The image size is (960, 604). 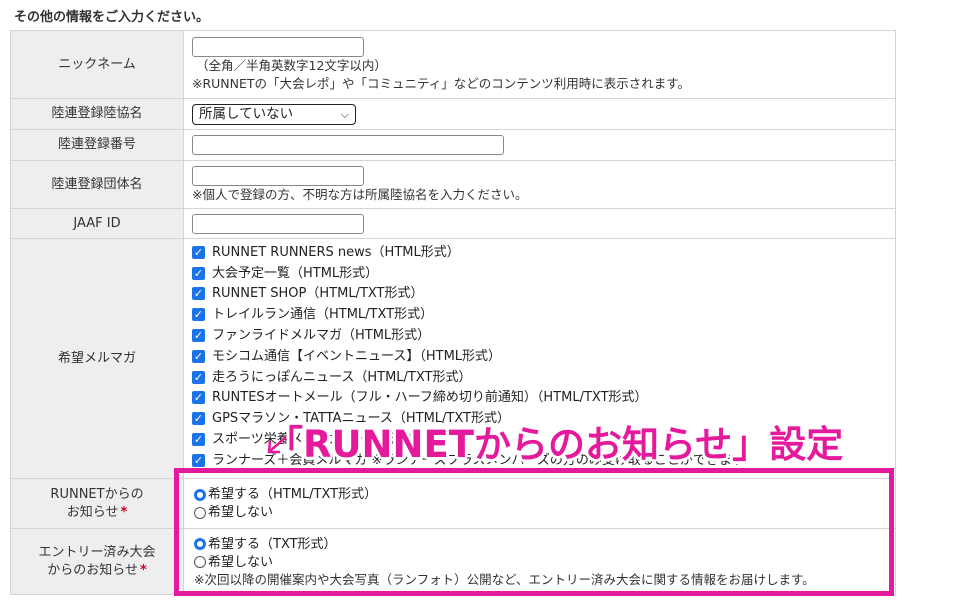 I want to click on runnet-notice-option-no: 希望しない, so click(x=540, y=513).